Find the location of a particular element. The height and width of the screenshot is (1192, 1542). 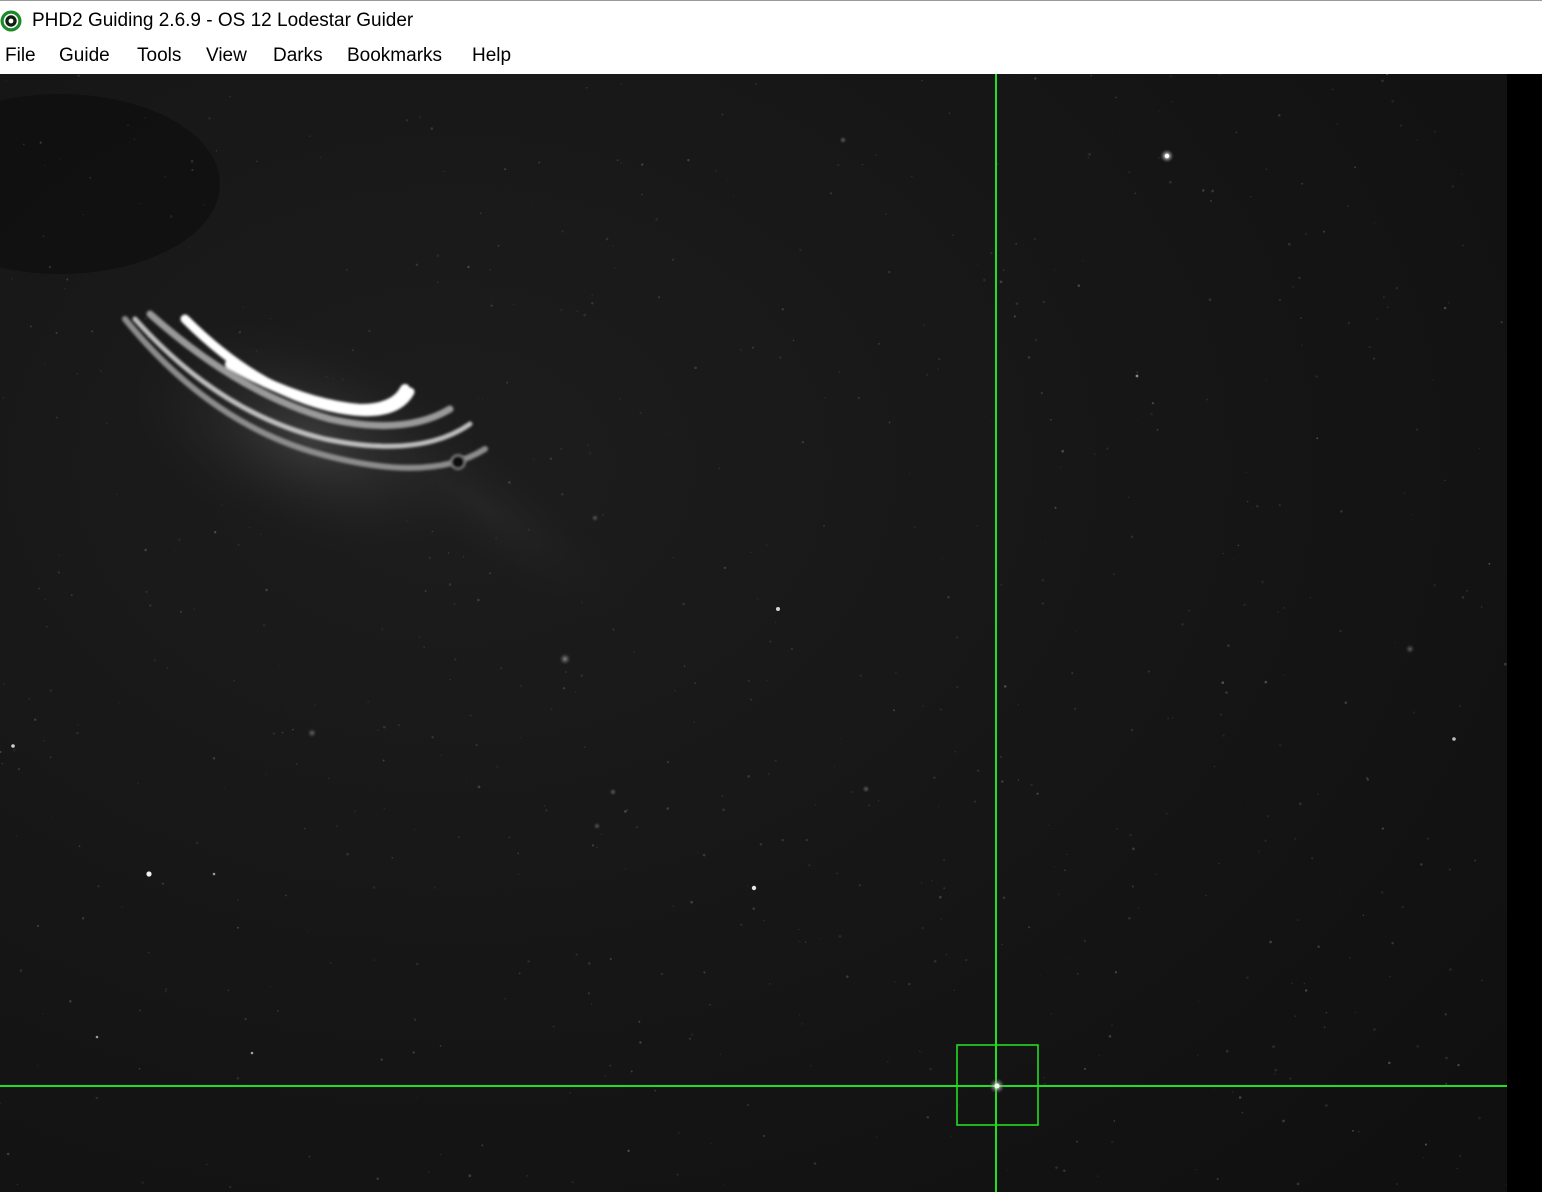

guide-star-core is located at coordinates (997, 1086).